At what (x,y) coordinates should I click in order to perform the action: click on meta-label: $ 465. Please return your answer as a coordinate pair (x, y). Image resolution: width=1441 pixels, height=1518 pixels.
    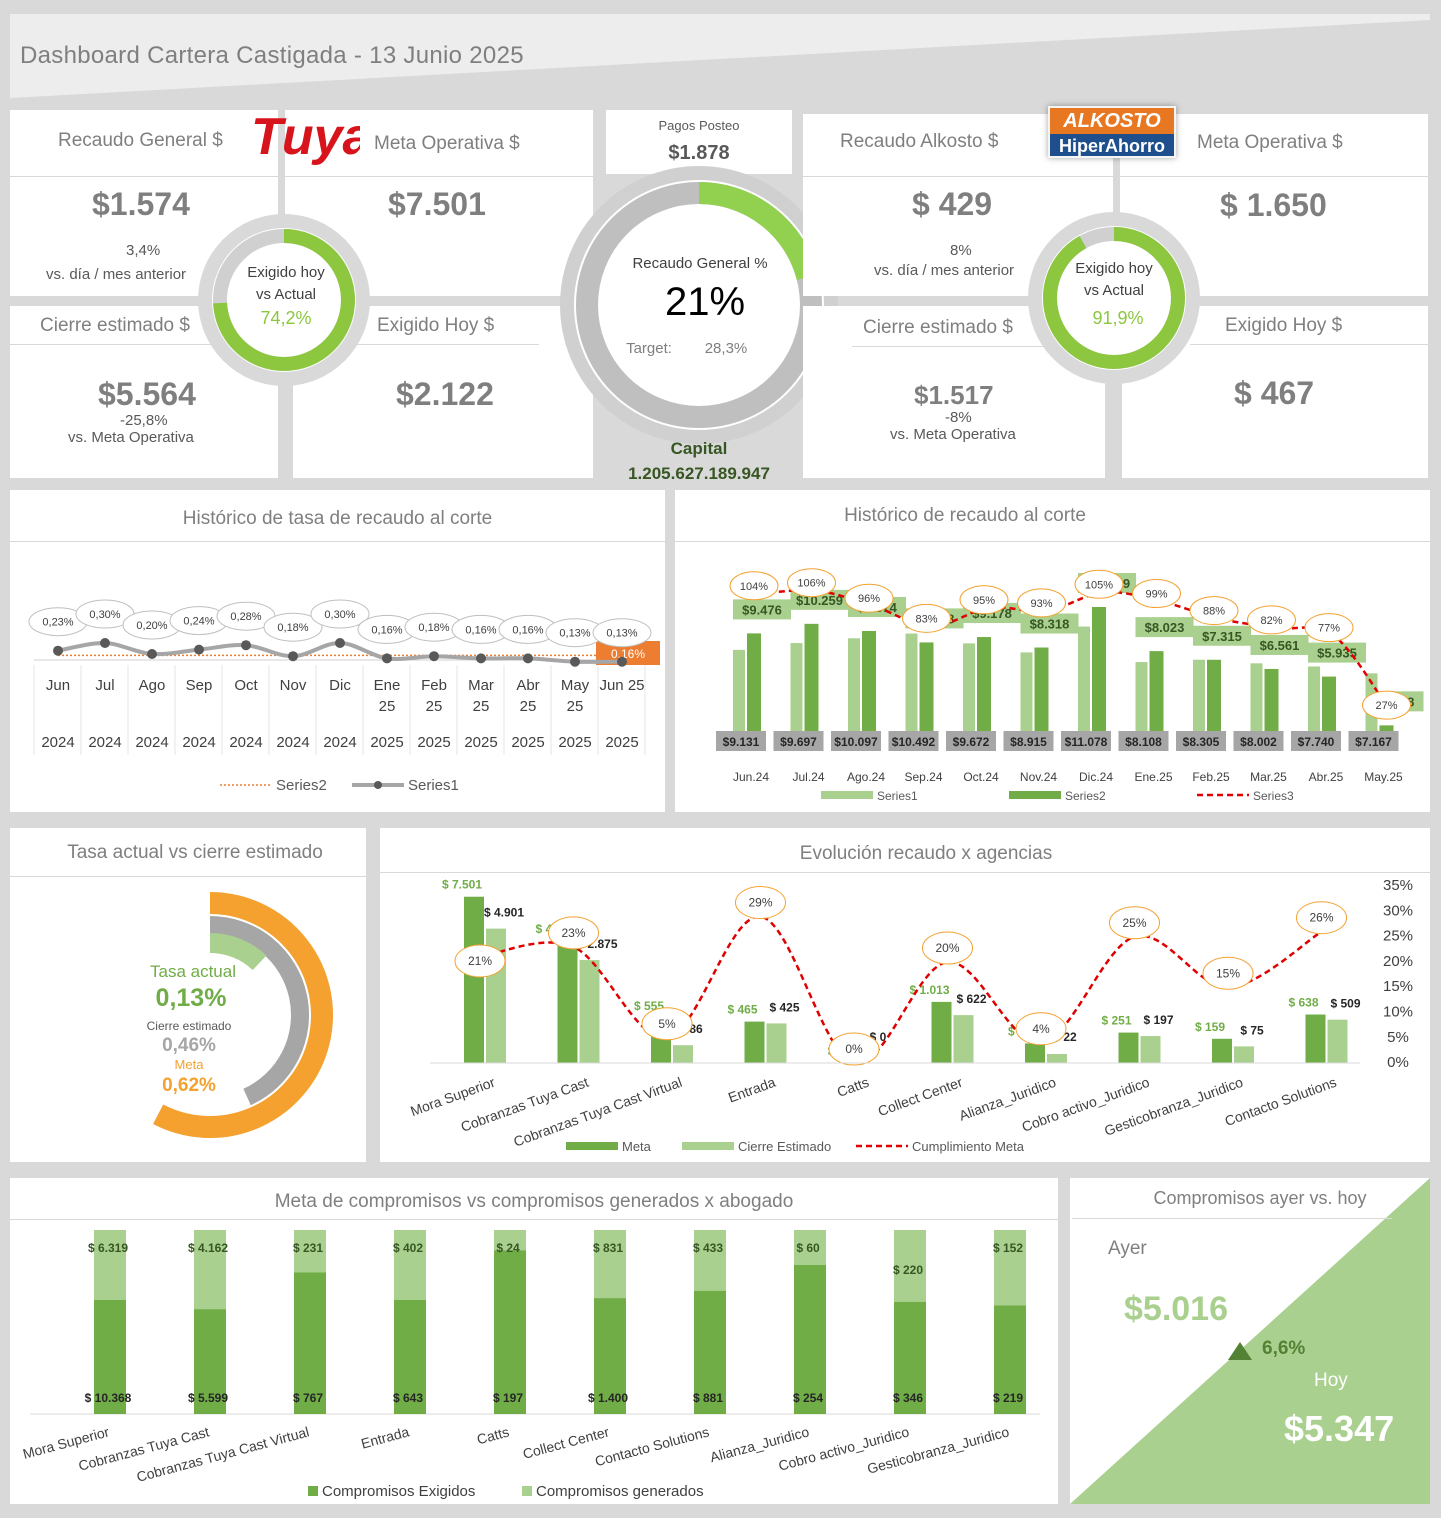
    Looking at the image, I should click on (742, 1010).